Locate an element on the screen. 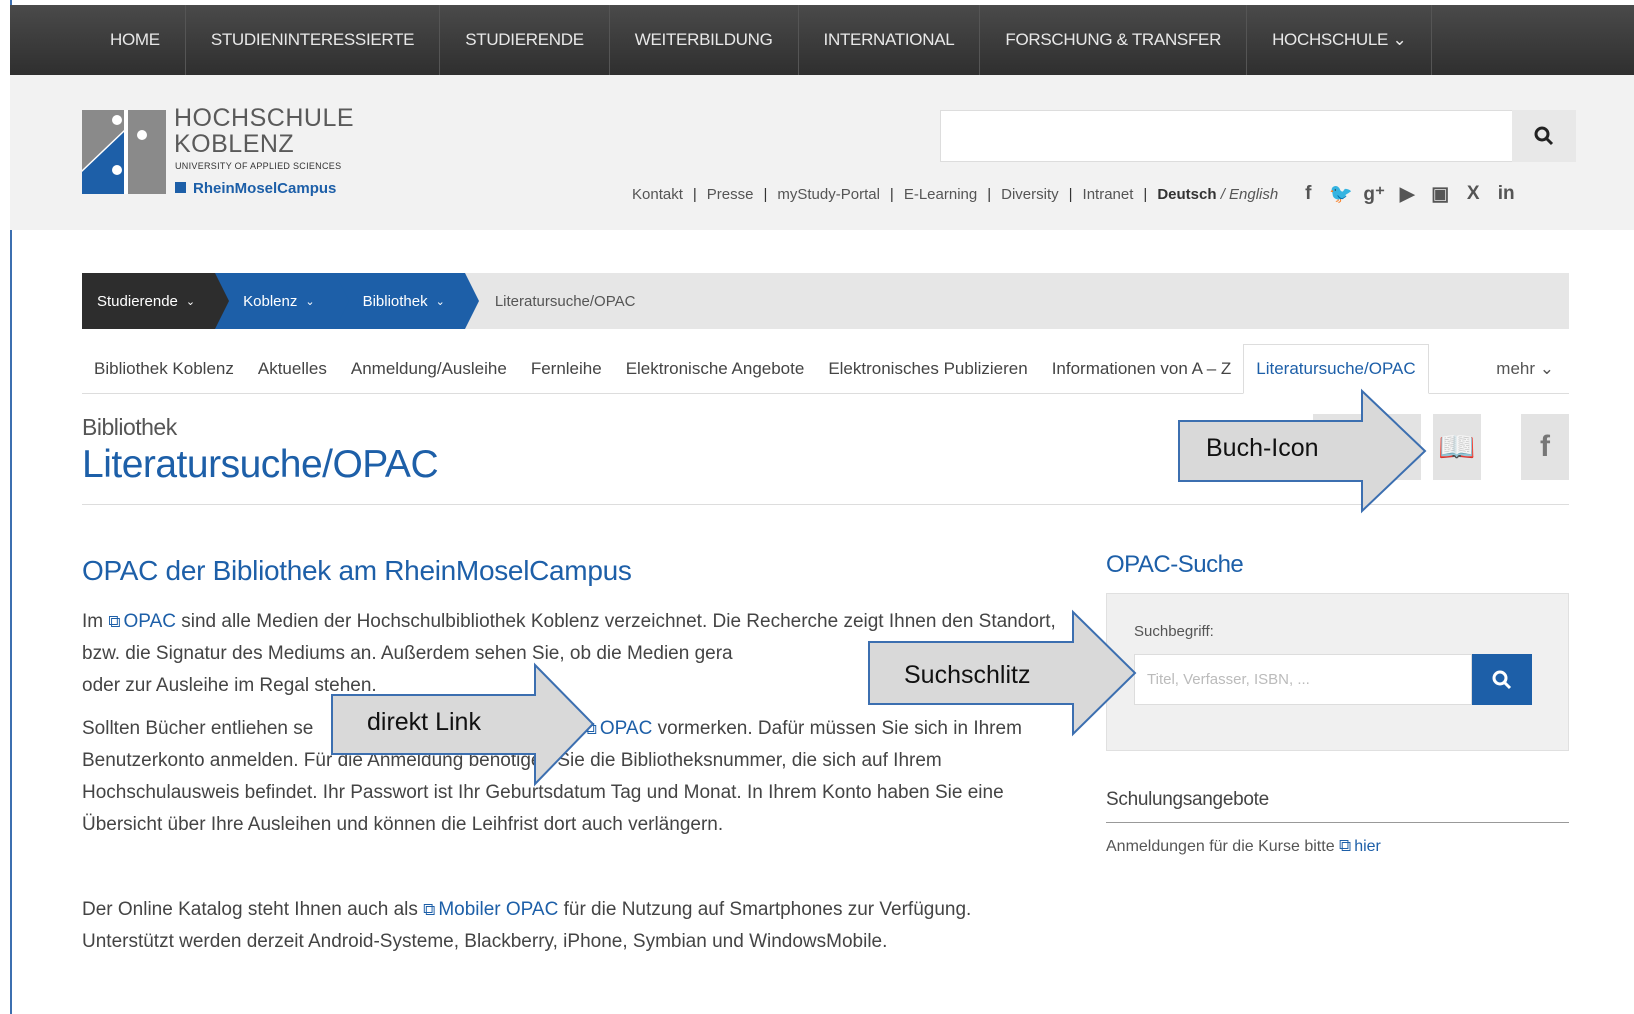 The image size is (1634, 1014). logo-line2: KOBLENZ is located at coordinates (234, 144).